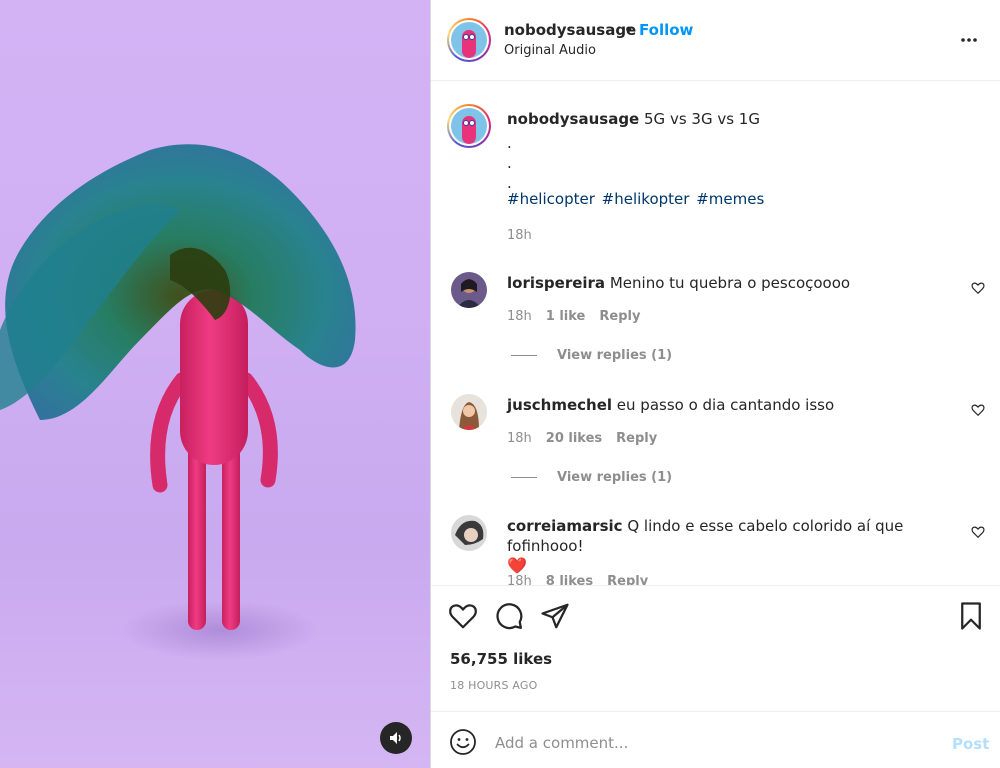 This screenshot has height=768, width=1000. I want to click on caption-hashtags: #helicopter #helikopter #memes, so click(636, 199).